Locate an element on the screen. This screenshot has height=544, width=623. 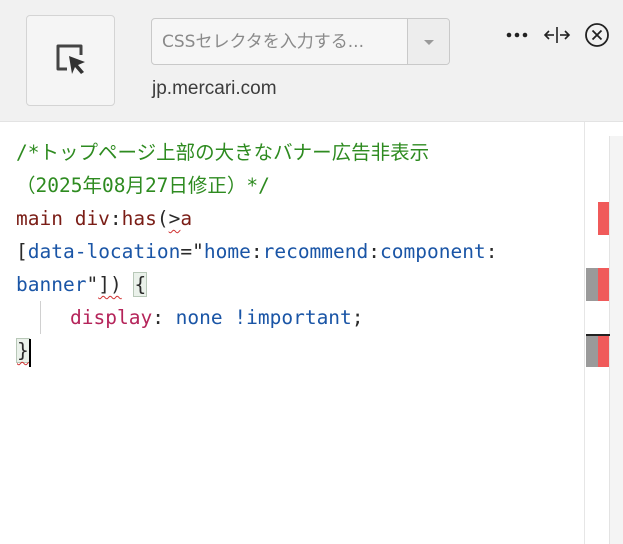
css-value: none is located at coordinates (199, 317).